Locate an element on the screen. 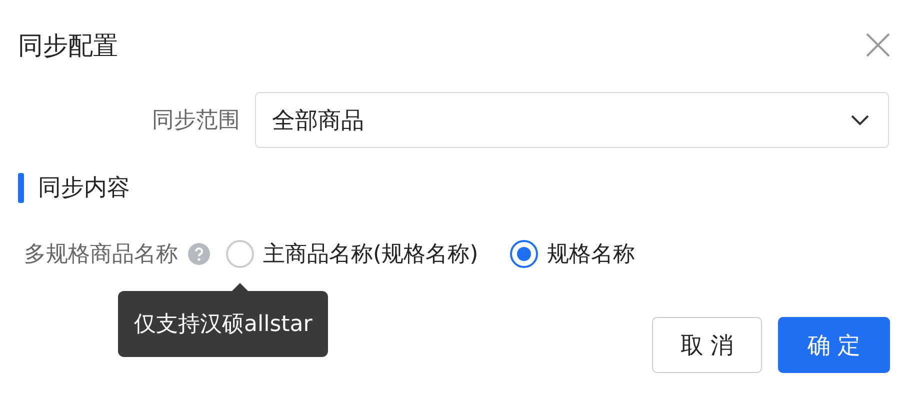 The height and width of the screenshot is (411, 913). section-marker is located at coordinates (21, 187).